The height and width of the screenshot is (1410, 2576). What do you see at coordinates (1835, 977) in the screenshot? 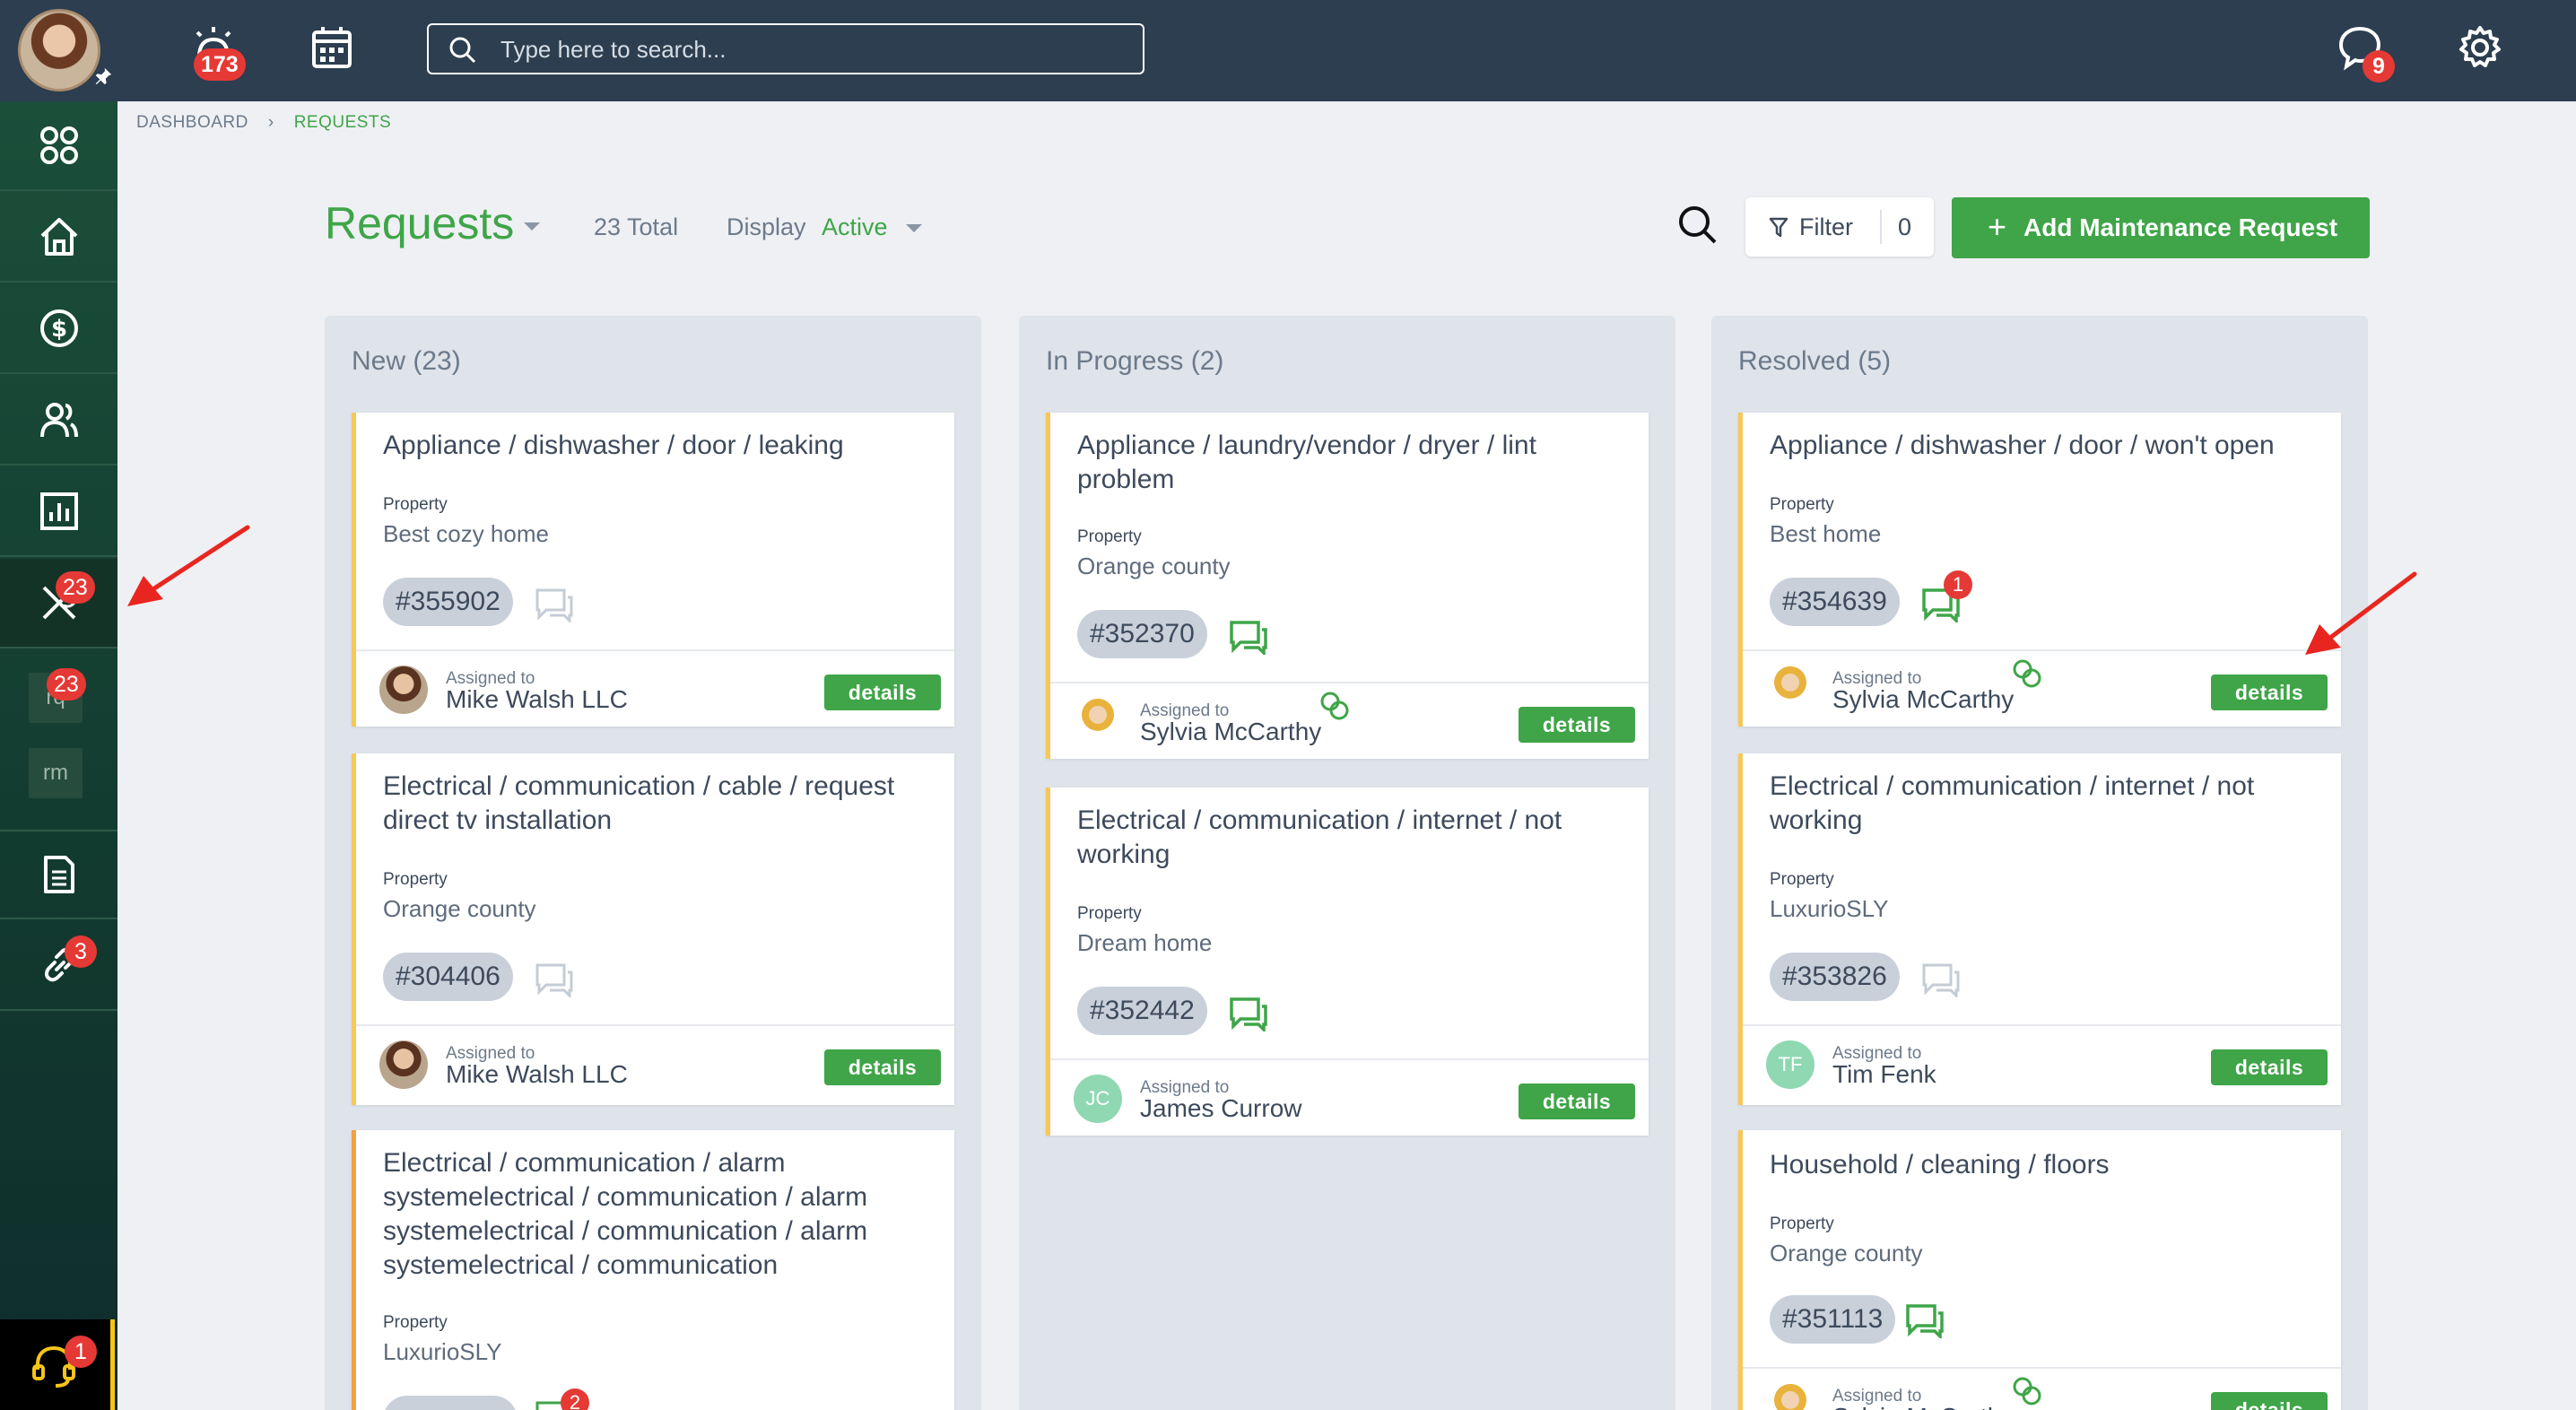
I see `ticket-number: #353826` at bounding box center [1835, 977].